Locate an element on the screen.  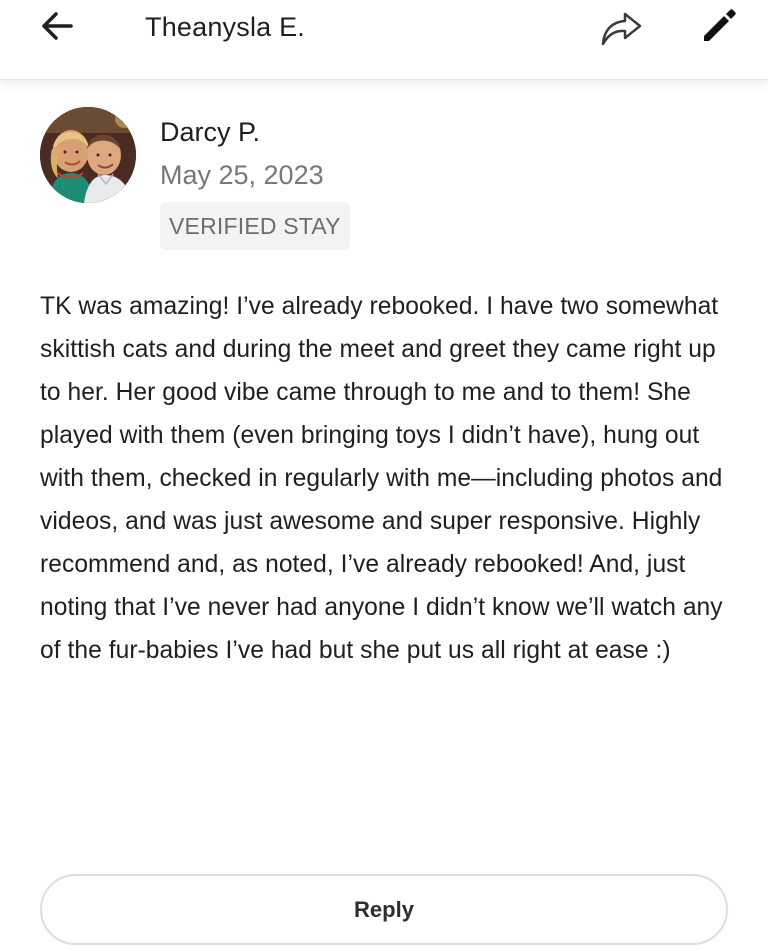
back-arrow-icon is located at coordinates (57, 26).